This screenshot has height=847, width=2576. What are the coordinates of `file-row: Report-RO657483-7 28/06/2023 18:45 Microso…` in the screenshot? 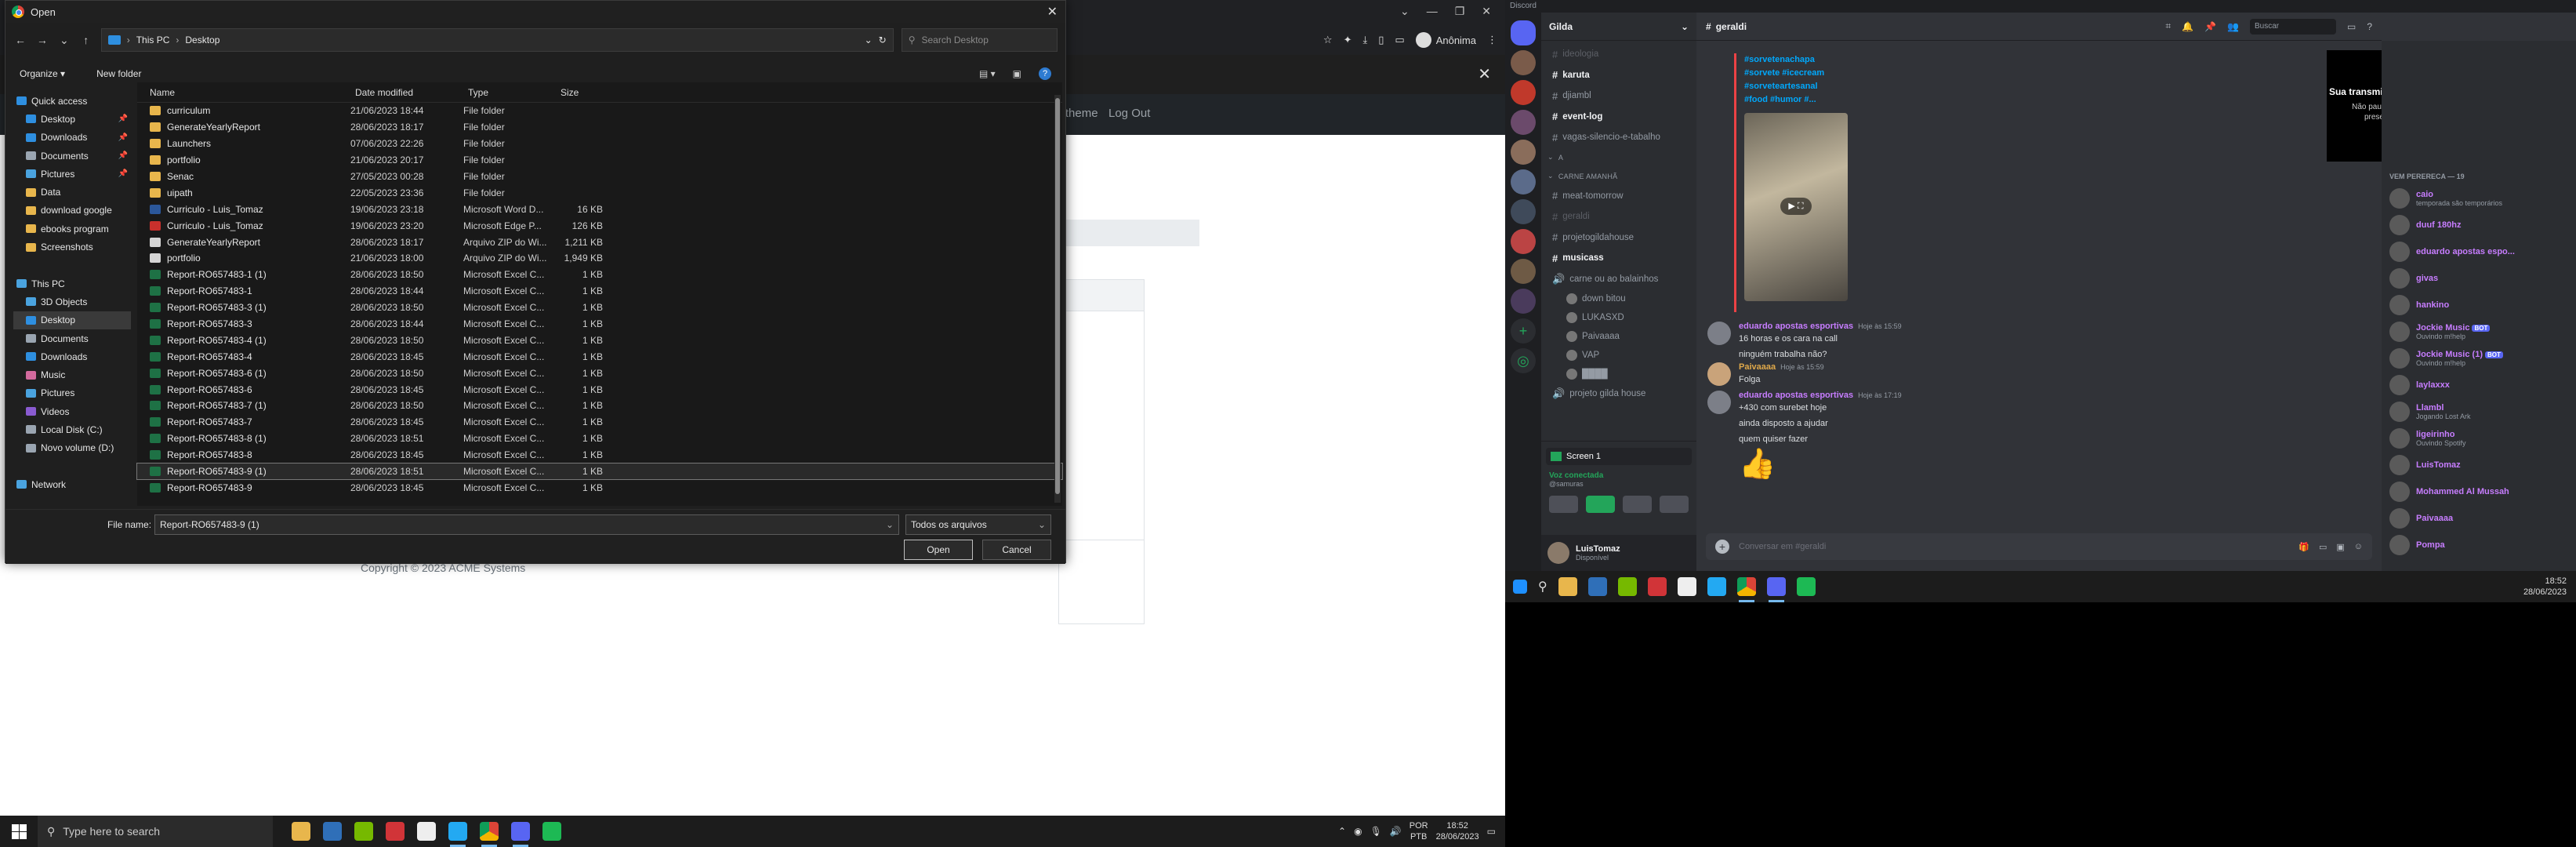 It's located at (600, 422).